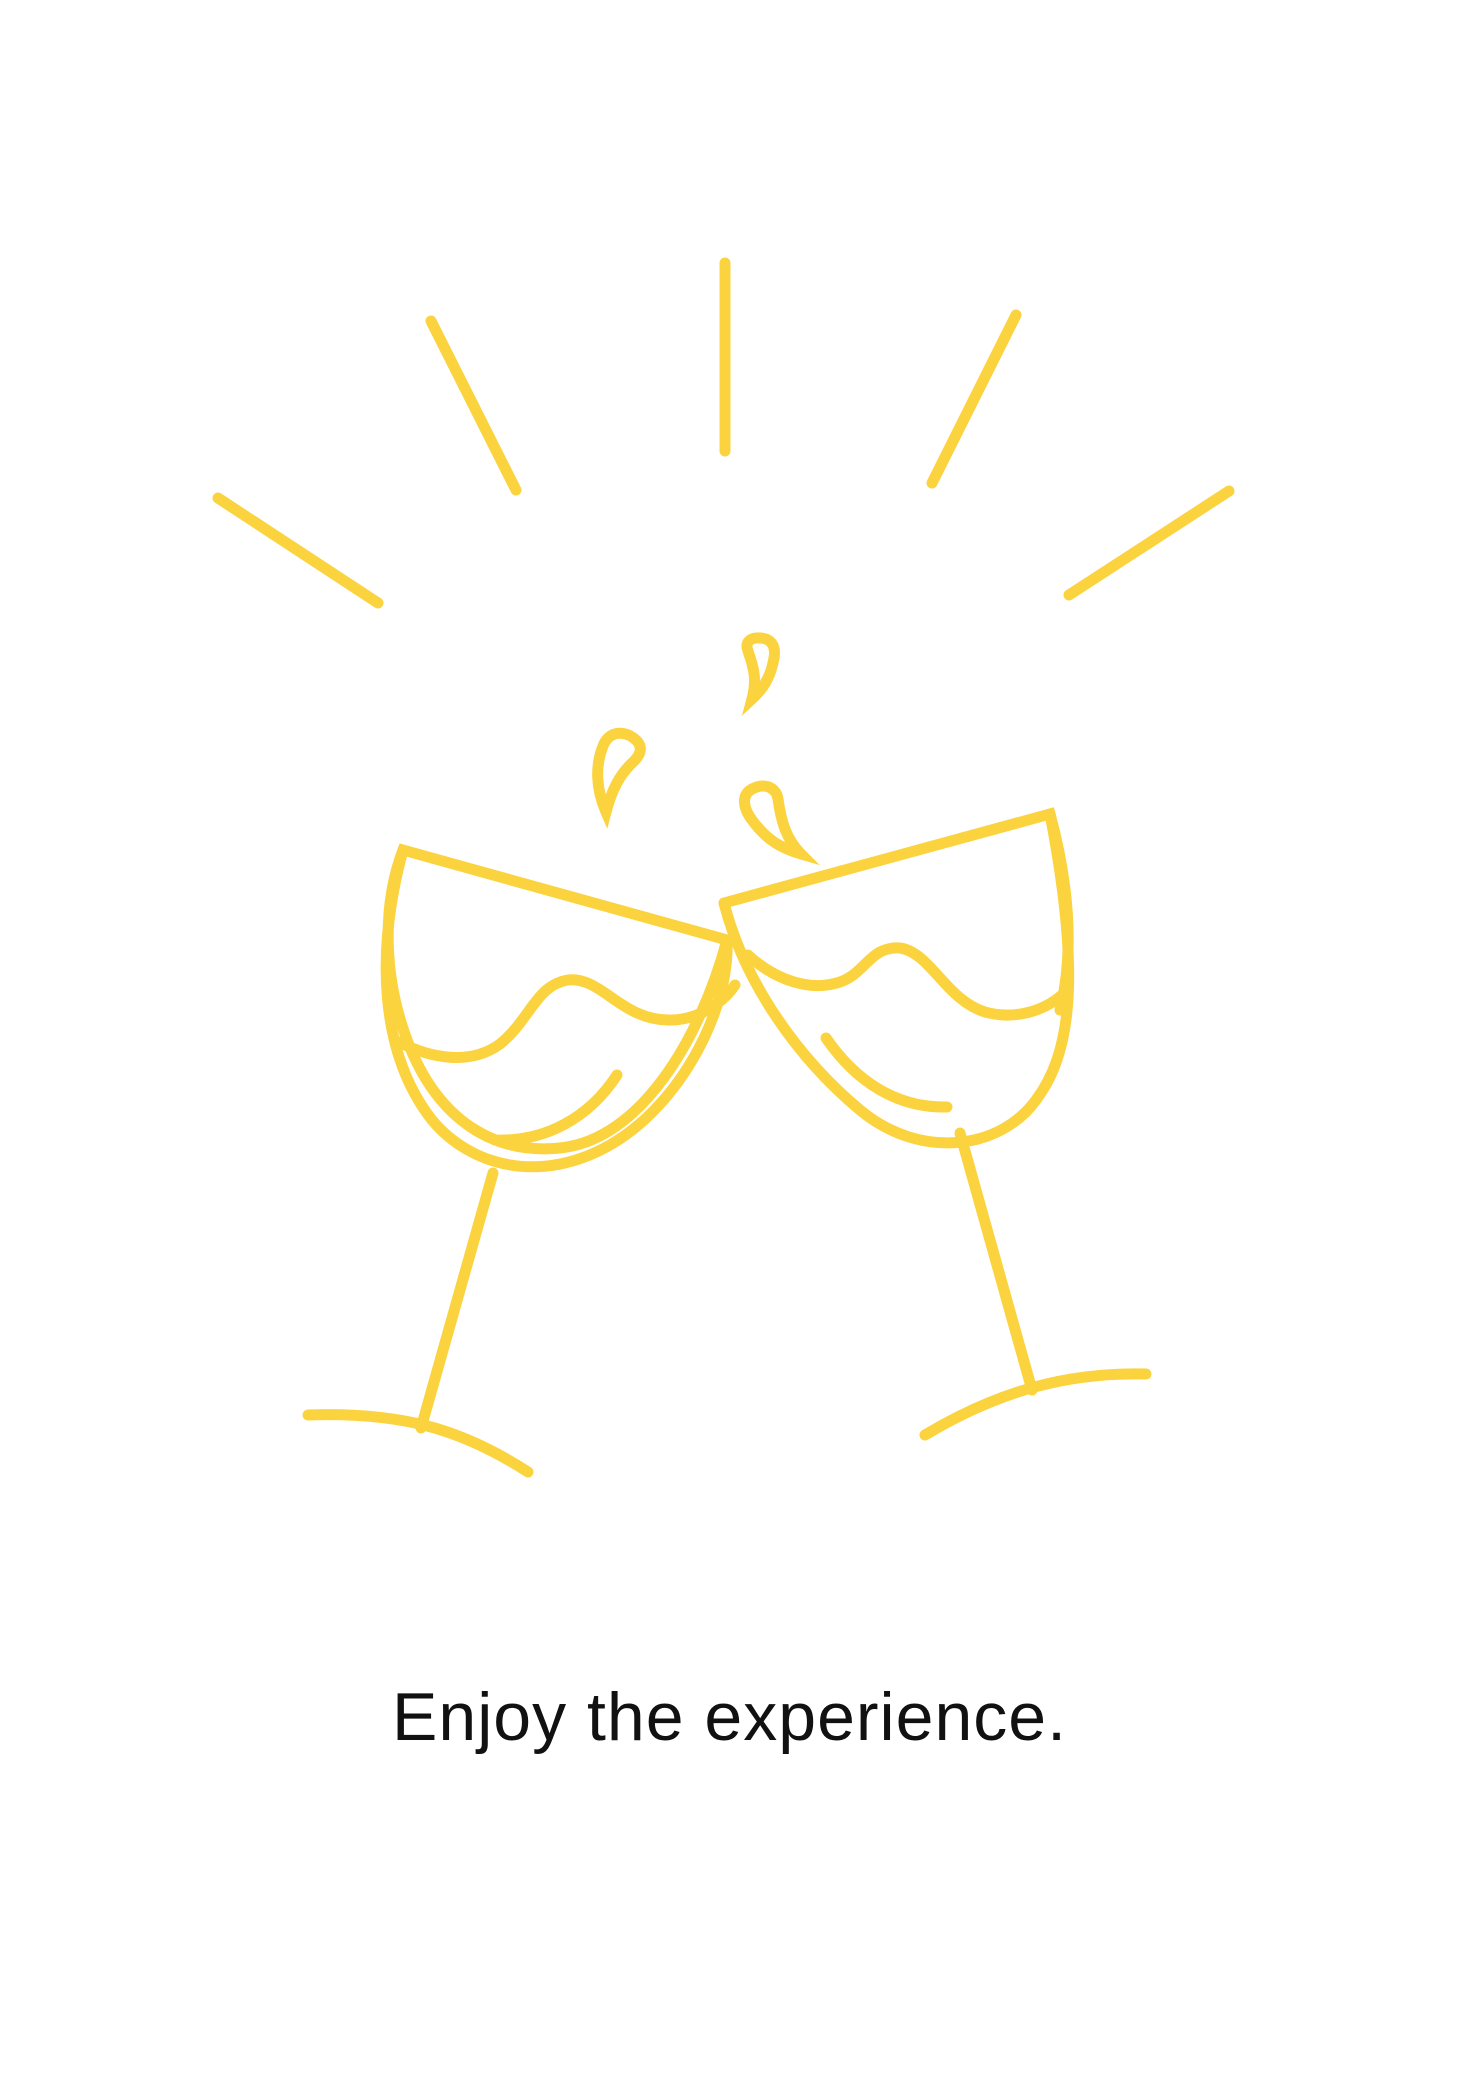 The image size is (1459, 2084). Describe the element at coordinates (905, 981) in the screenshot. I see `right-glass-wine-wave` at that location.